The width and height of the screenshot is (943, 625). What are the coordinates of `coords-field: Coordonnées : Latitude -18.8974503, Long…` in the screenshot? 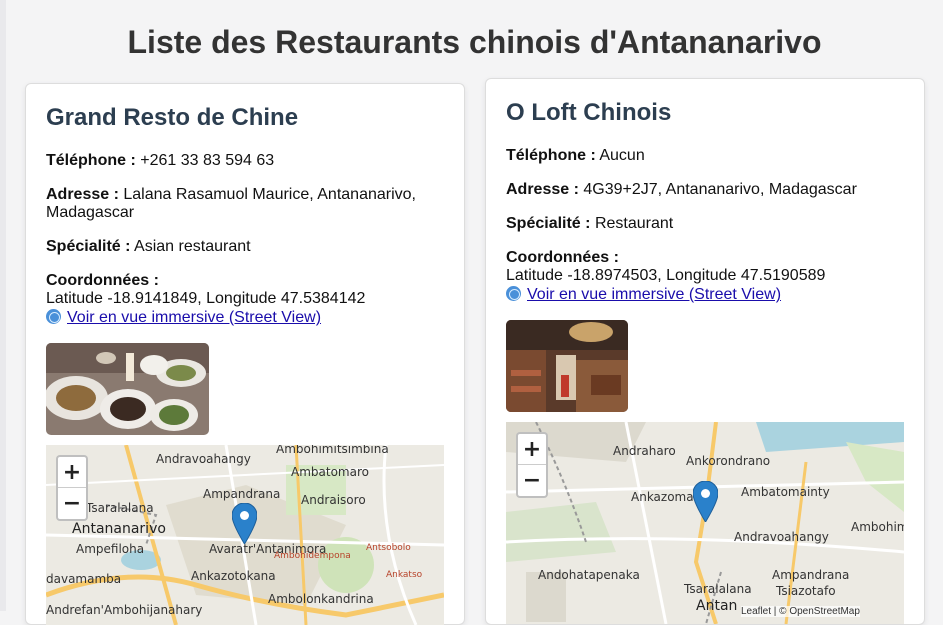 It's located at (665, 267).